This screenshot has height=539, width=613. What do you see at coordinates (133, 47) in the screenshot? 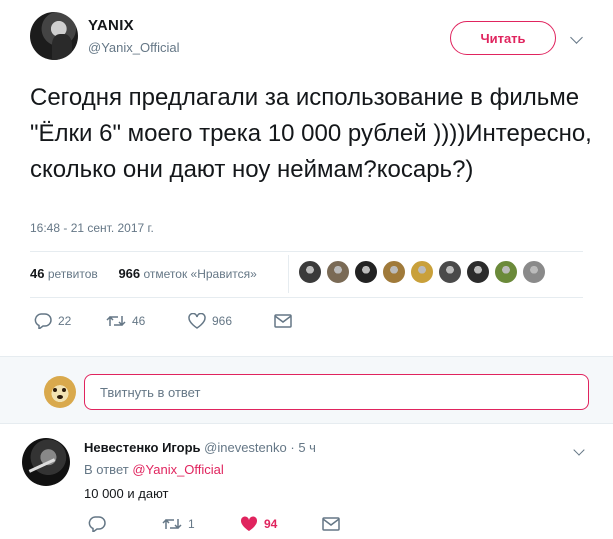
I see `author-handle: @Yanix_Official` at bounding box center [133, 47].